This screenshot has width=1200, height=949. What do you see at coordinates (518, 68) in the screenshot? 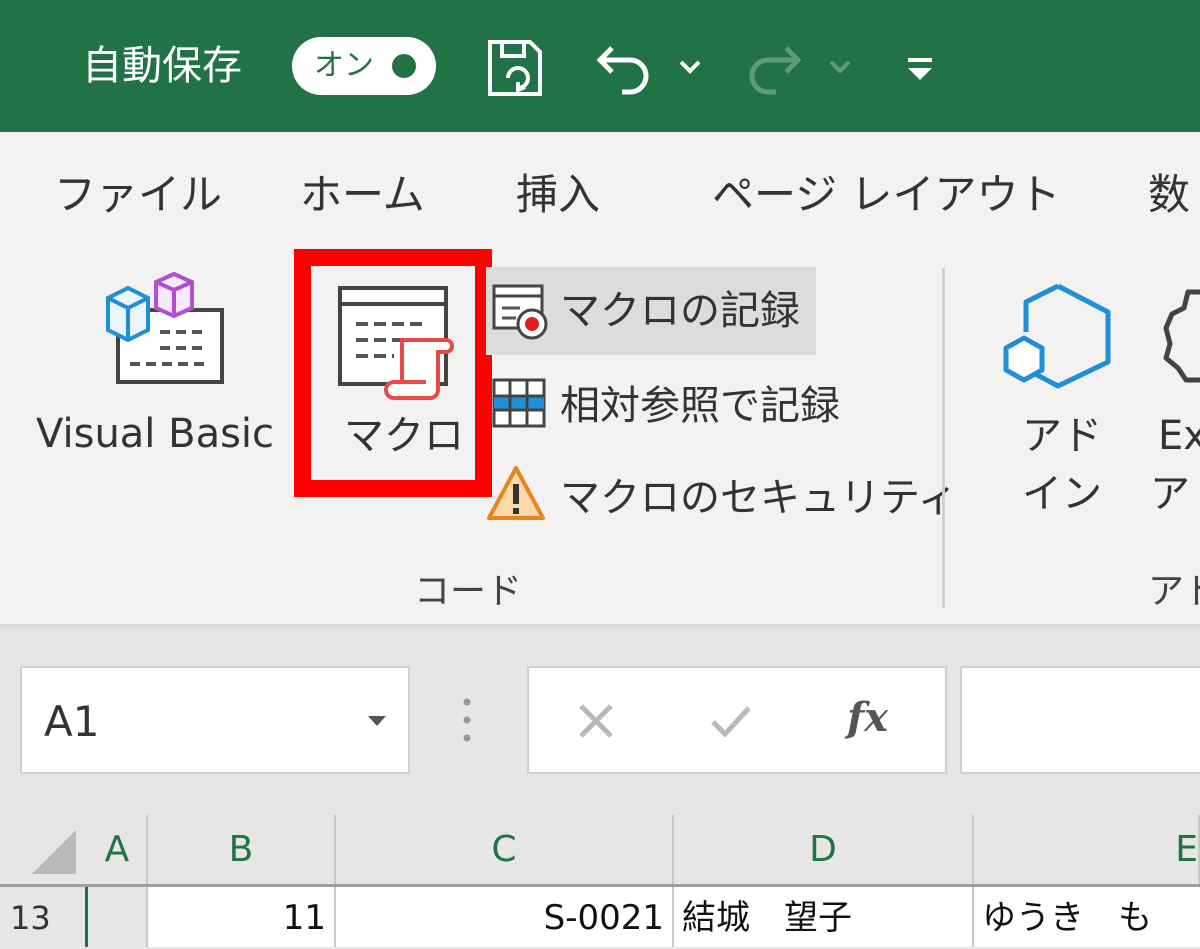
I see `save-icon` at bounding box center [518, 68].